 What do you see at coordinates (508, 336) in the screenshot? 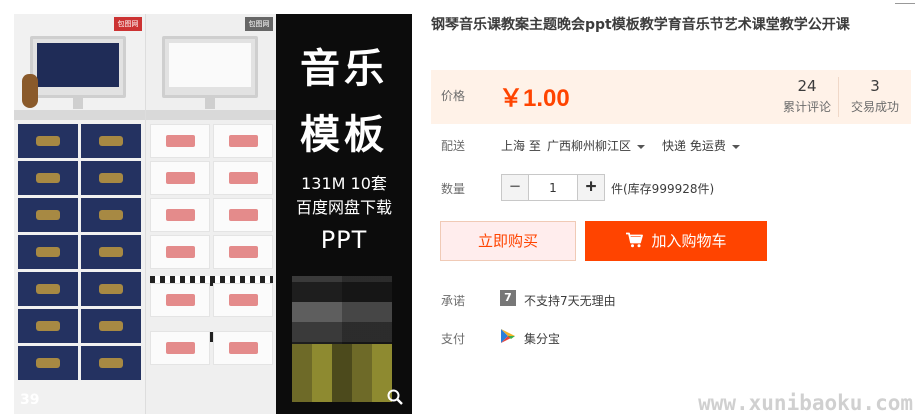
I see `jifenbao-icon` at bounding box center [508, 336].